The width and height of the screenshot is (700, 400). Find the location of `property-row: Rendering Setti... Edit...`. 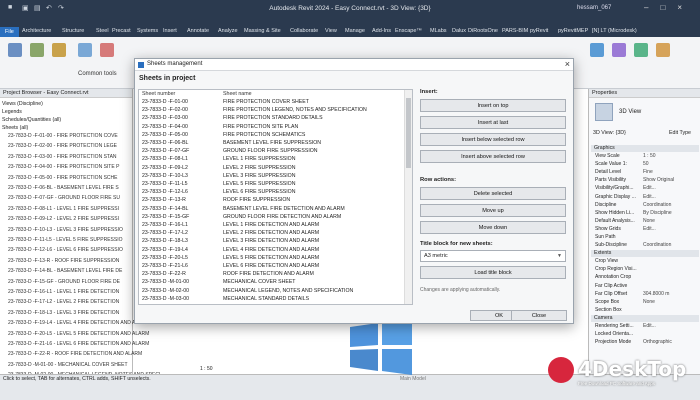

property-row: Rendering Setti... Edit... is located at coordinates (646, 327).